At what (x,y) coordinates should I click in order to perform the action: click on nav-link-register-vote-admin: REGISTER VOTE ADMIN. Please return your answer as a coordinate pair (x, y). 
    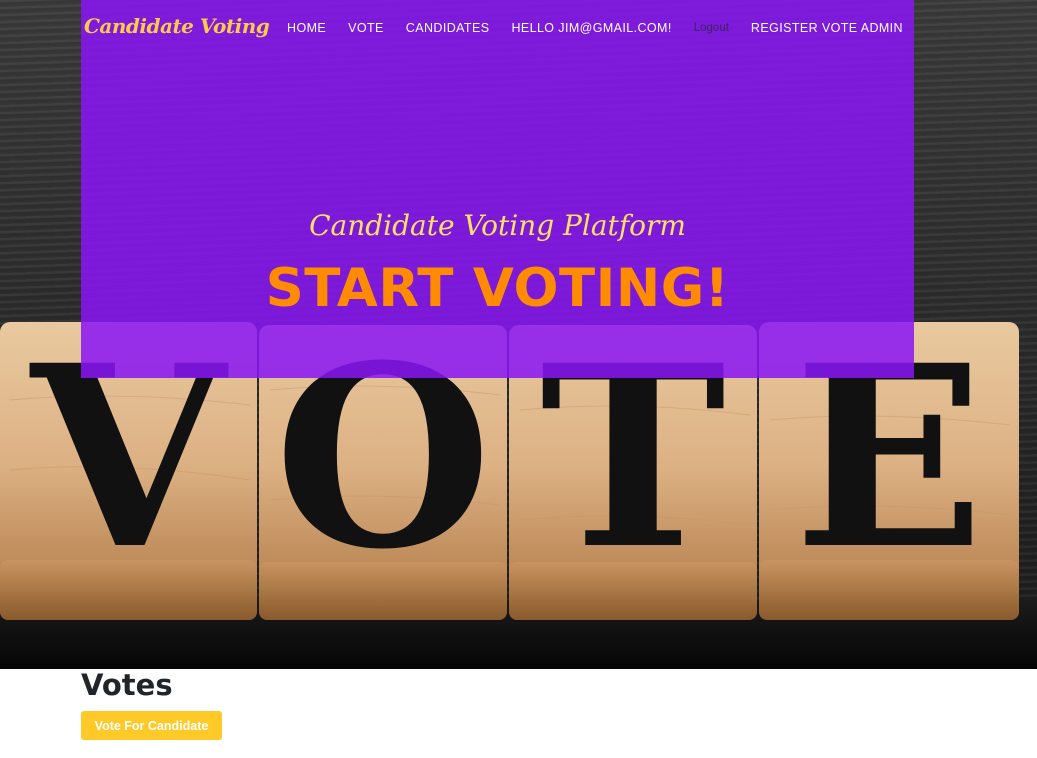
    Looking at the image, I should click on (827, 28).